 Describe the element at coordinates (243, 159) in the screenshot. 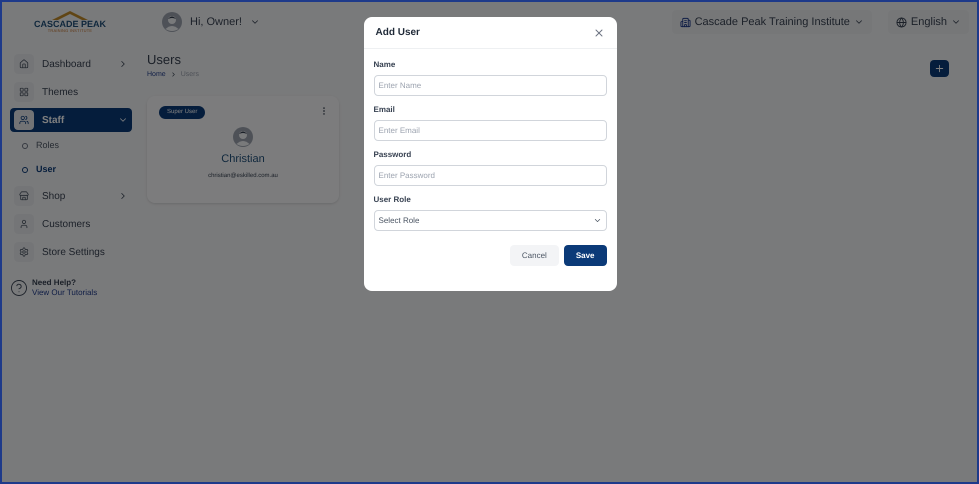

I see `user-name: Christian` at that location.